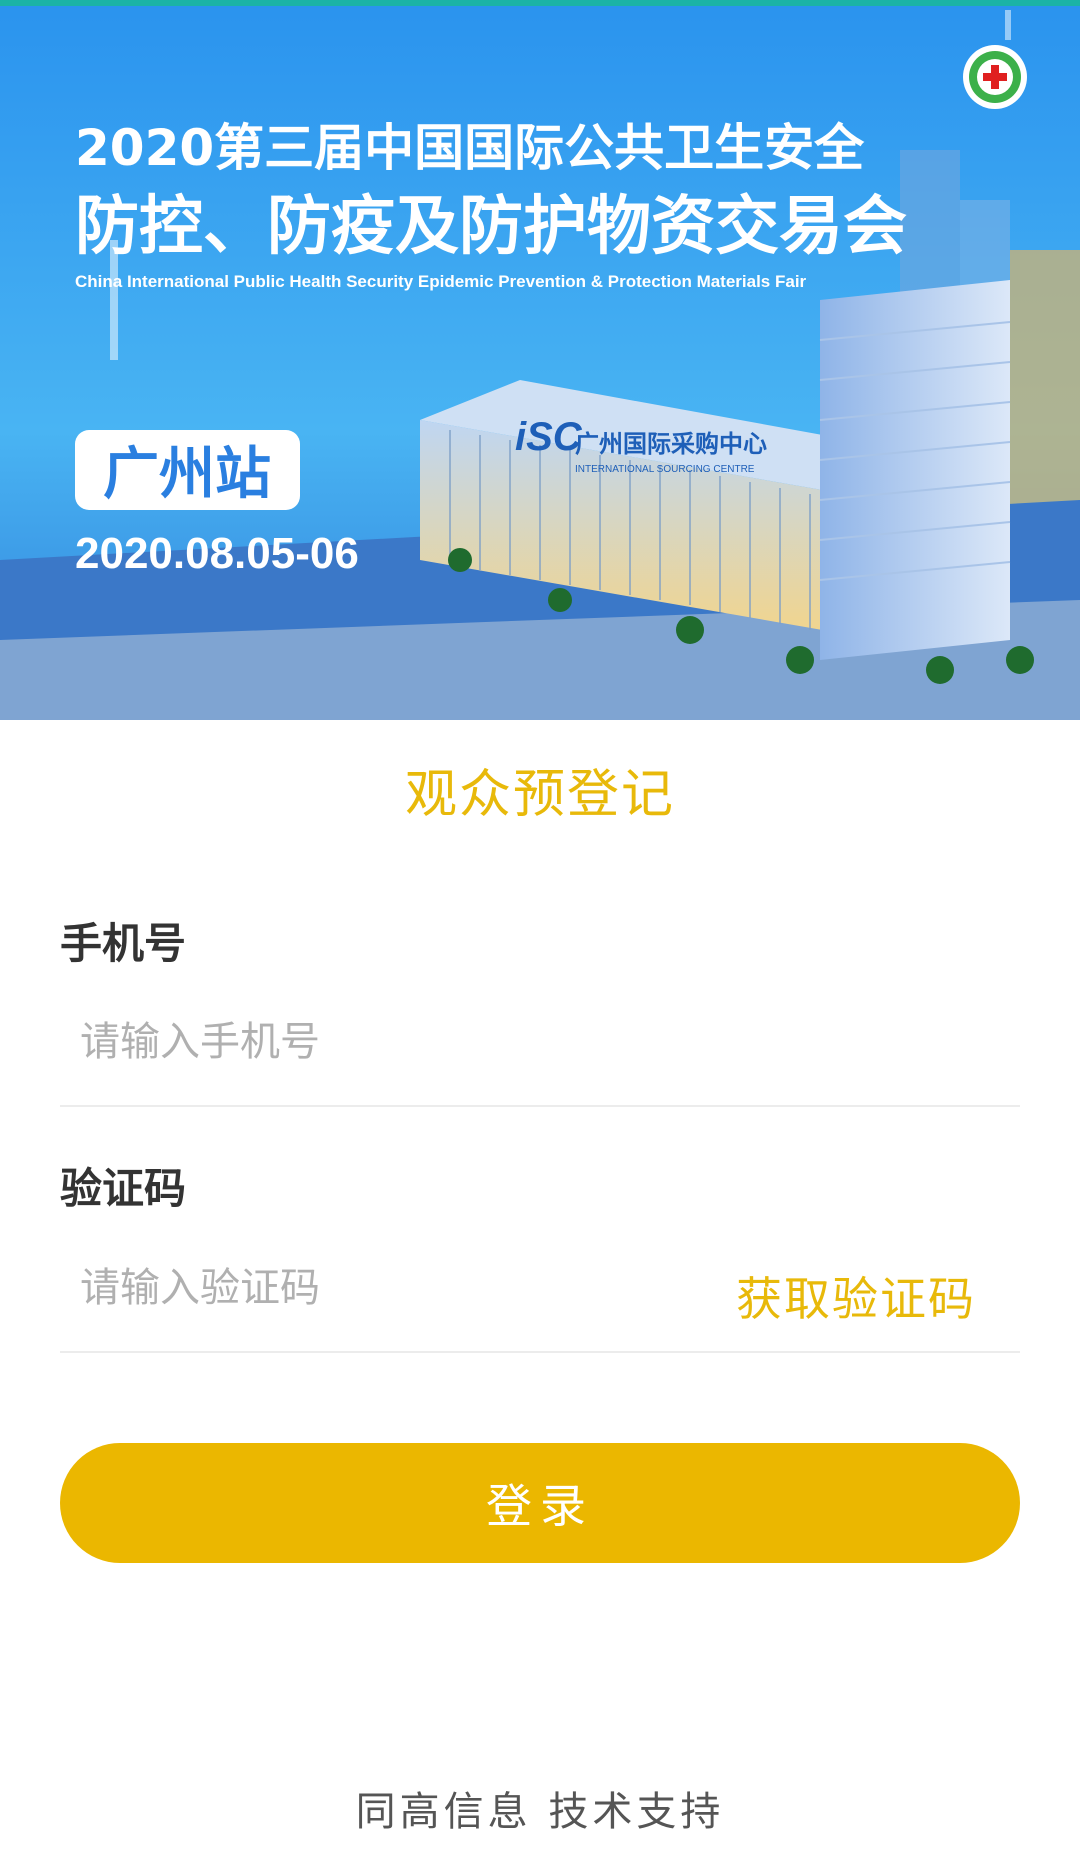  Describe the element at coordinates (671, 444) in the screenshot. I see `venue-name: 广州国际采购中心` at that location.